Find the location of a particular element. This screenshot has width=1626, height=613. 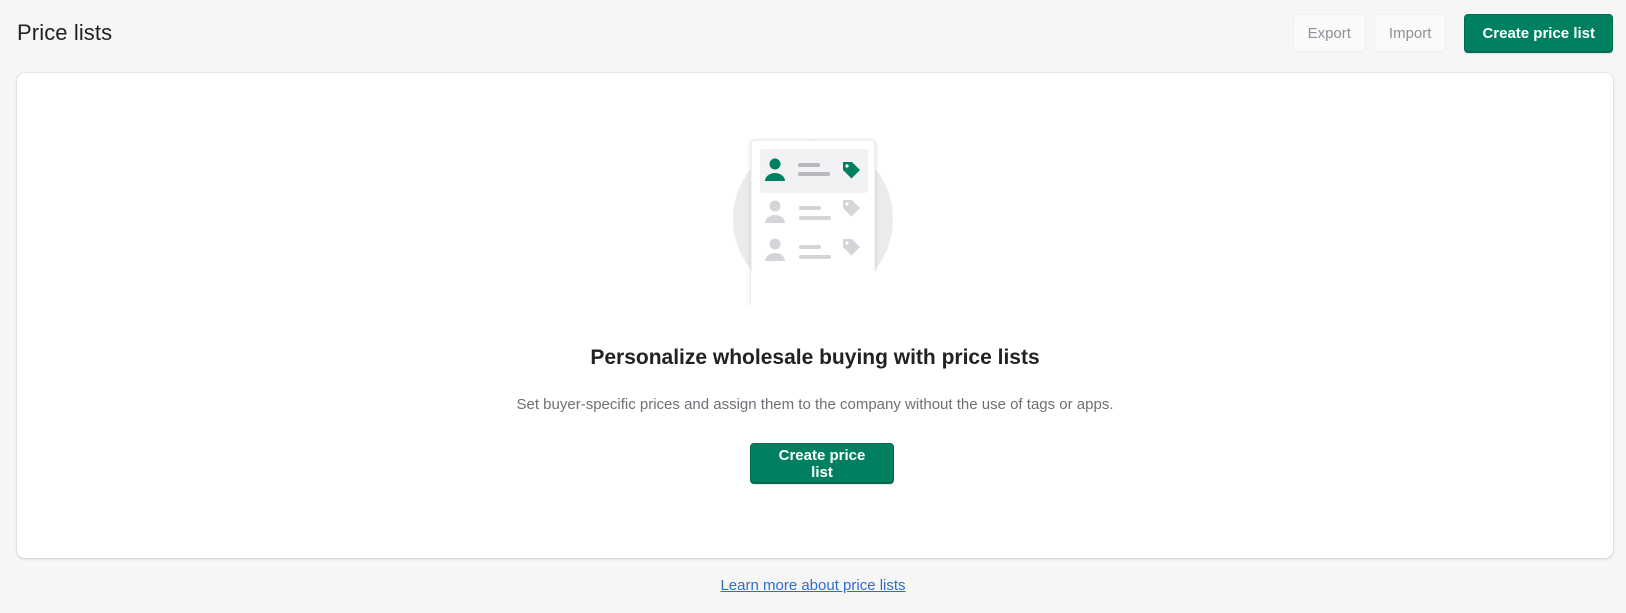

illustration-fade is located at coordinates (816, 288).